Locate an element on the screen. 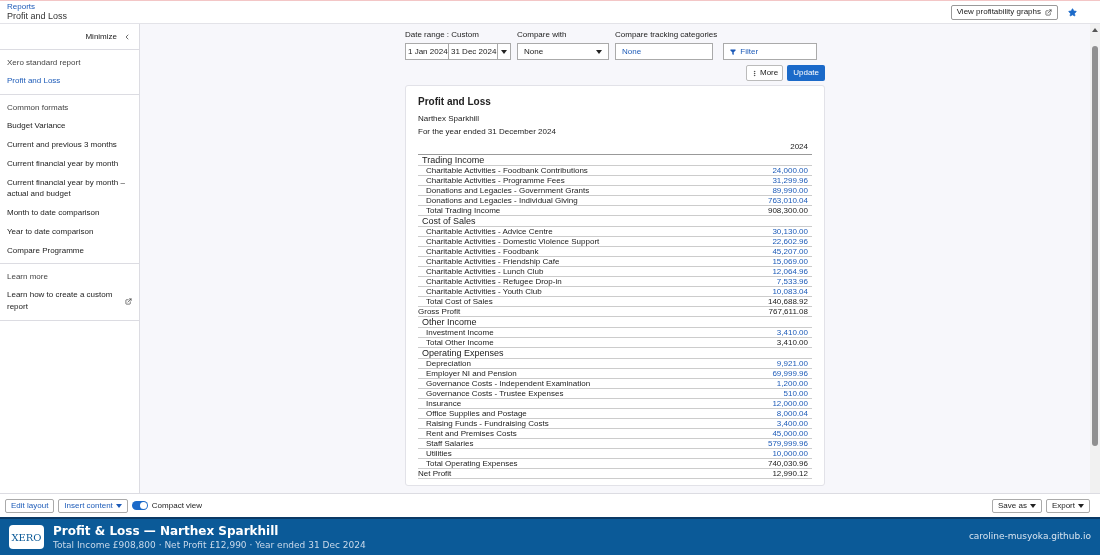  row-value: 12,000.00 is located at coordinates (790, 403).